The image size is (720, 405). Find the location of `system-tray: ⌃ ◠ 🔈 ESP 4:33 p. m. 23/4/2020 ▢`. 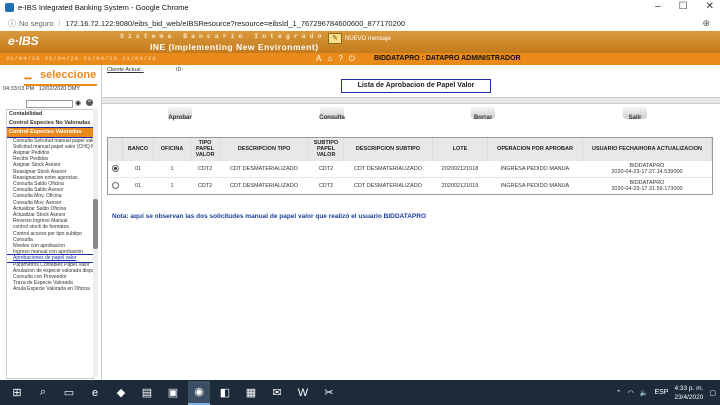

system-tray: ⌃ ◠ 🔈 ESP 4:33 p. m. 23/4/2020 ▢ is located at coordinates (666, 392).